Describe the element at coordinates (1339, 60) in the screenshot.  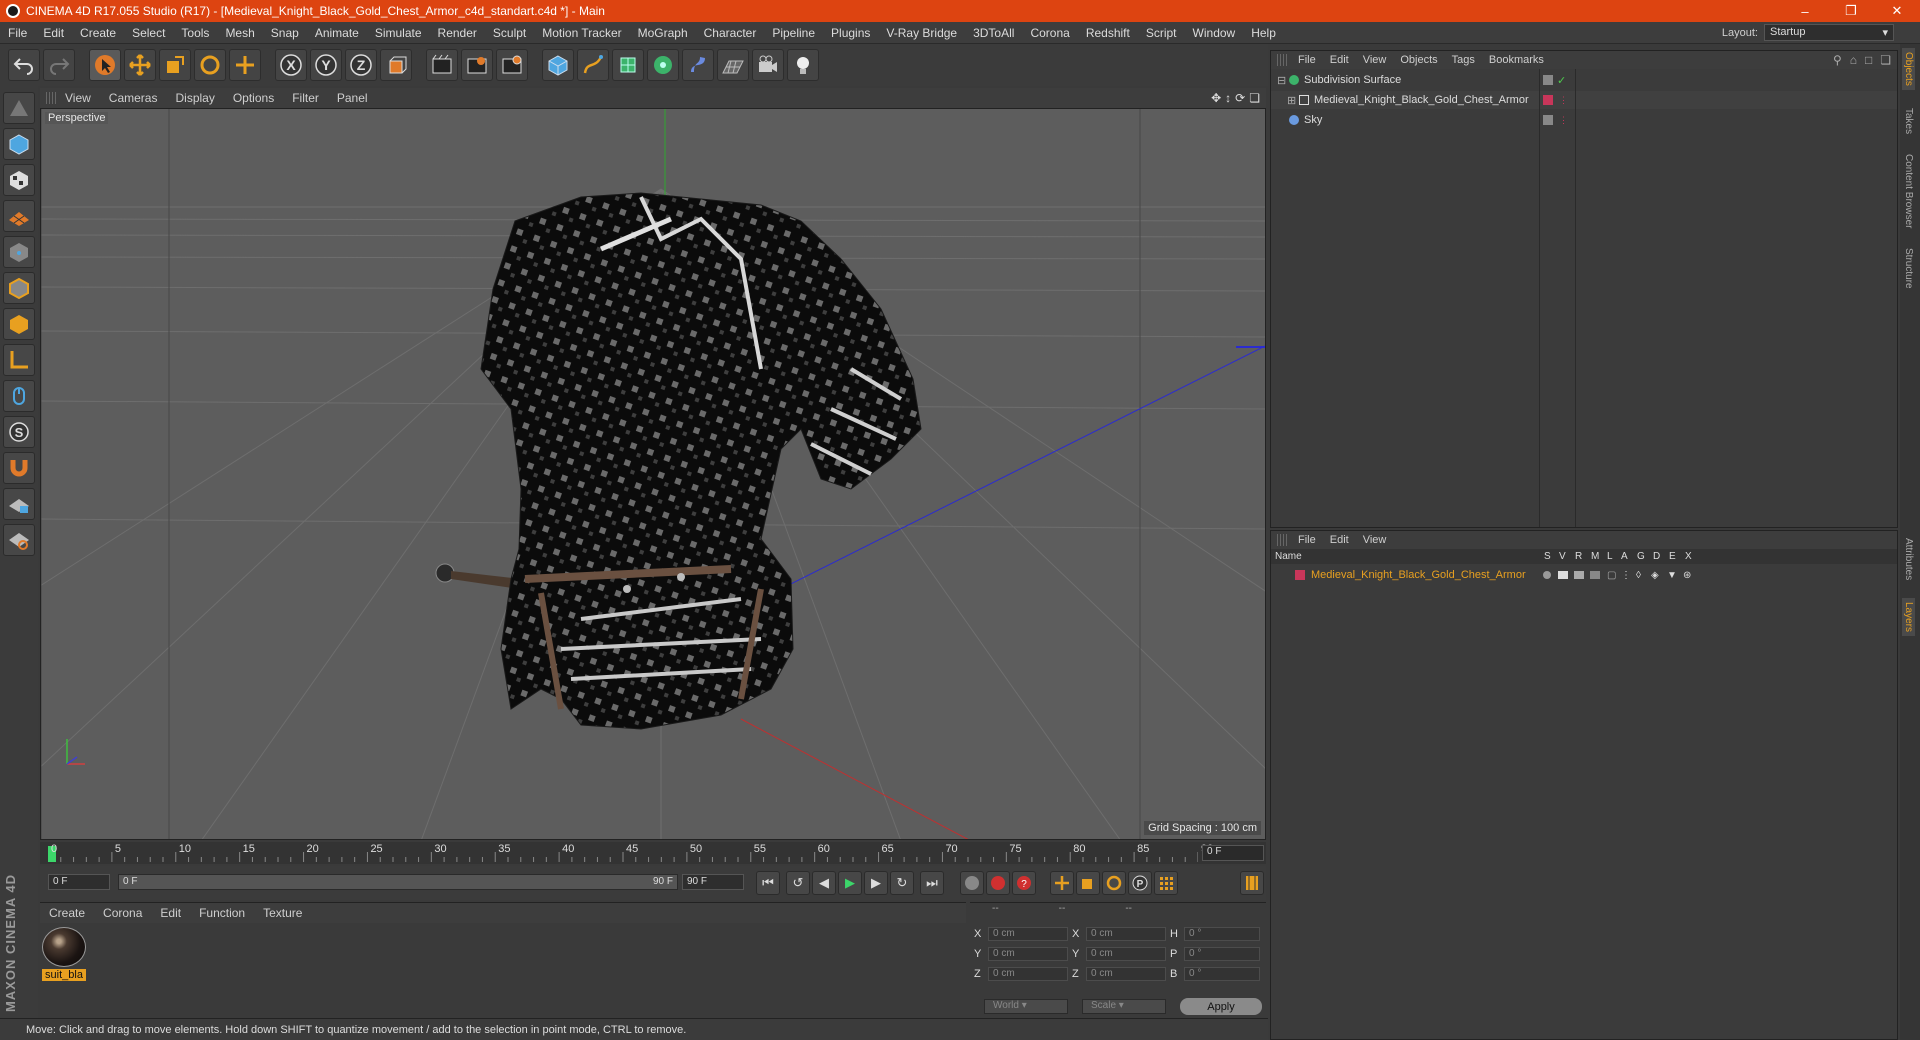
I see `object-menu-edit: Edit` at that location.